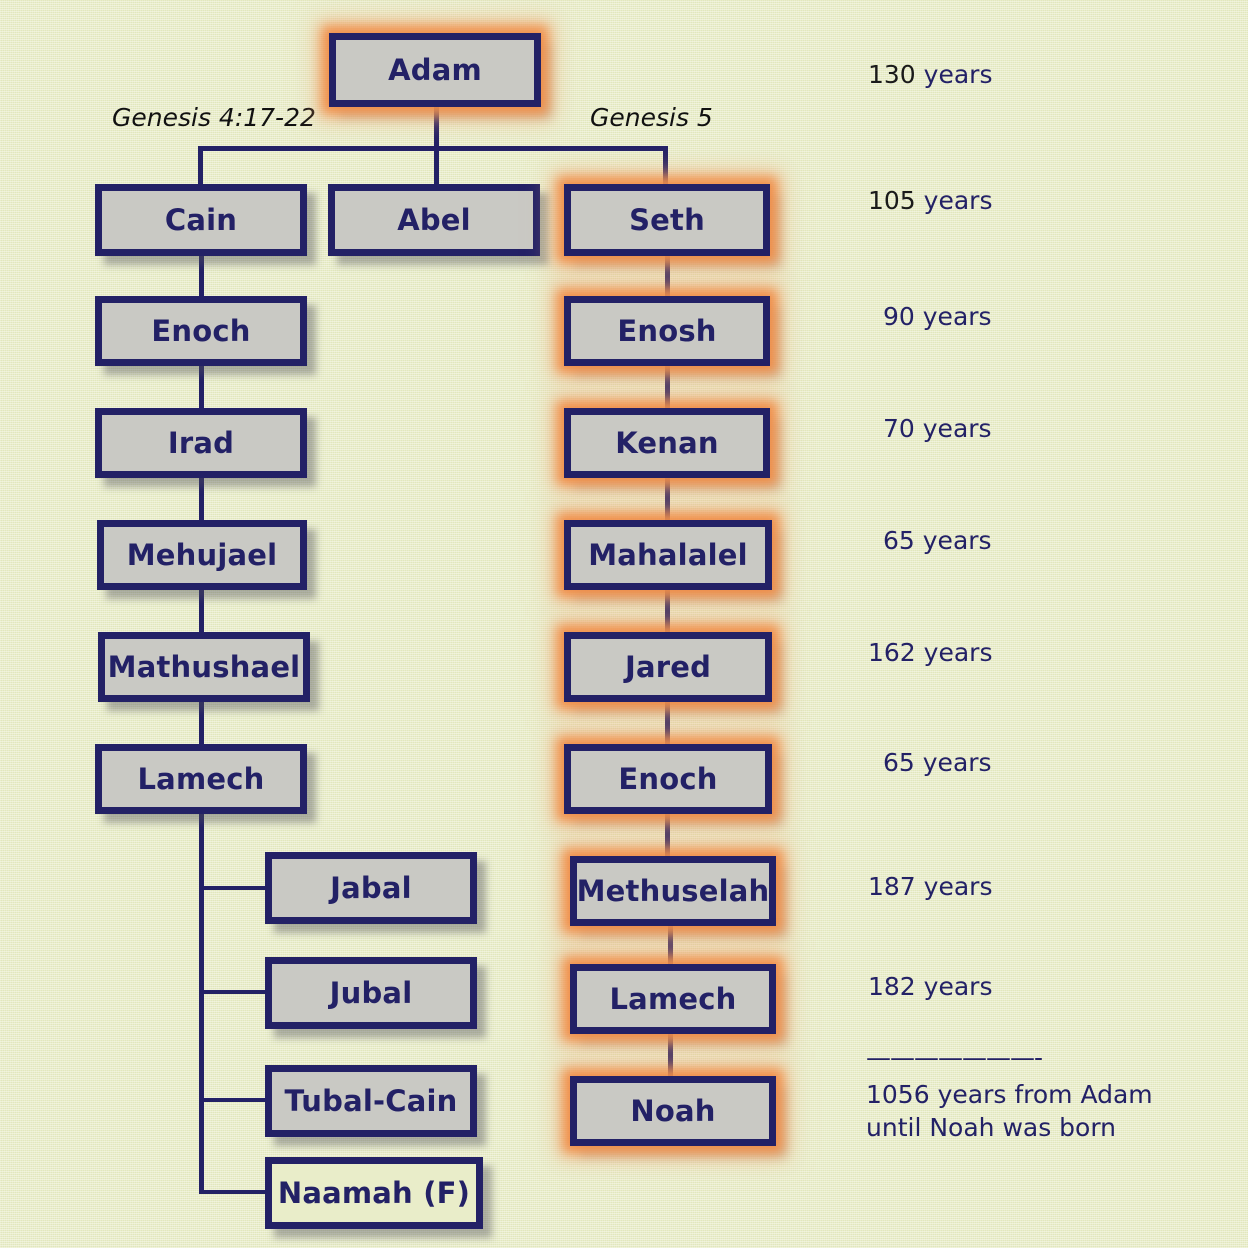 This screenshot has height=1248, width=1248. I want to click on connector-enoch-irad, so click(201, 387).